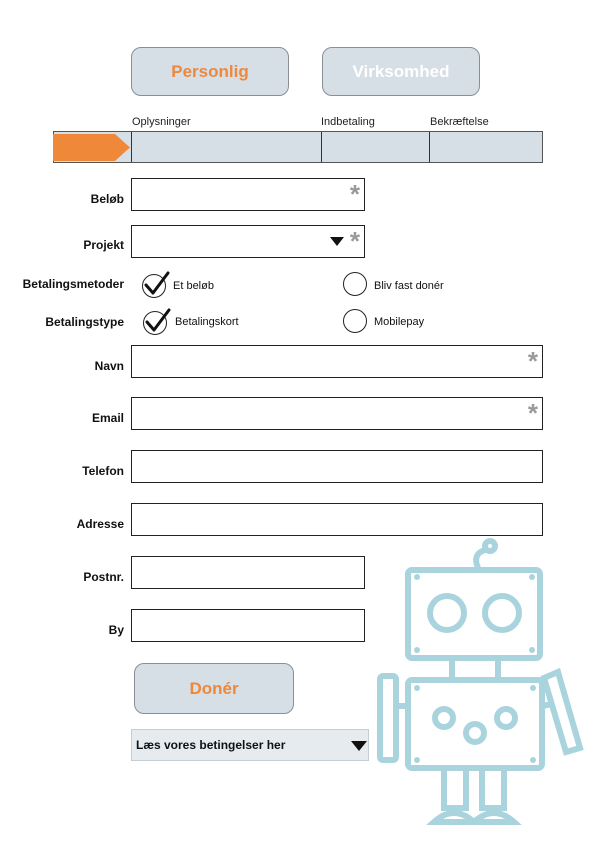  Describe the element at coordinates (207, 322) in the screenshot. I see `option-label-betalingskort: Betalingskort` at that location.